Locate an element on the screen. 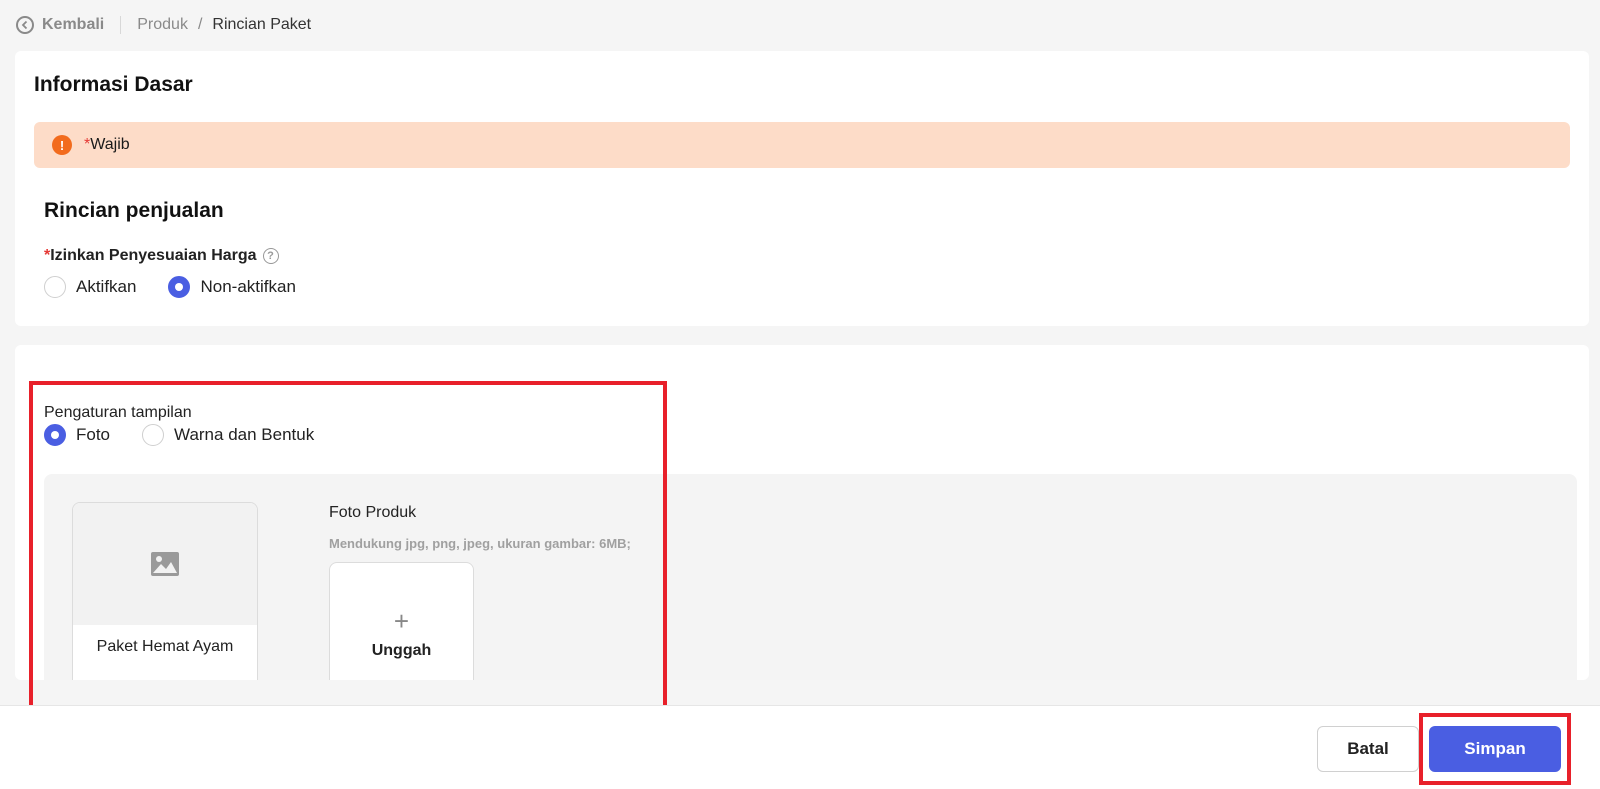 The height and width of the screenshot is (789, 1600). price-adjust-radio-group: Aktifkan Non-aktifkan is located at coordinates (186, 287).